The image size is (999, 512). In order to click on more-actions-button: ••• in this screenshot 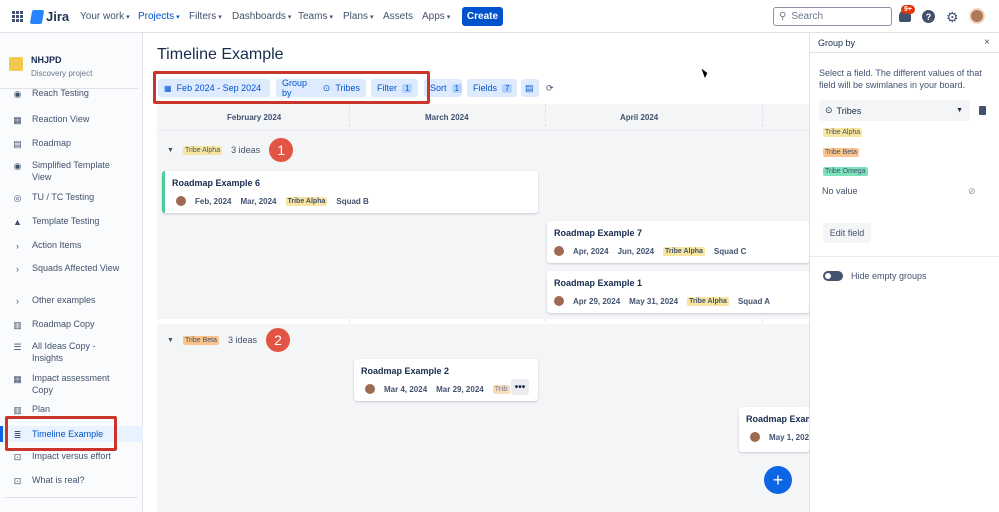, I will do `click(520, 387)`.